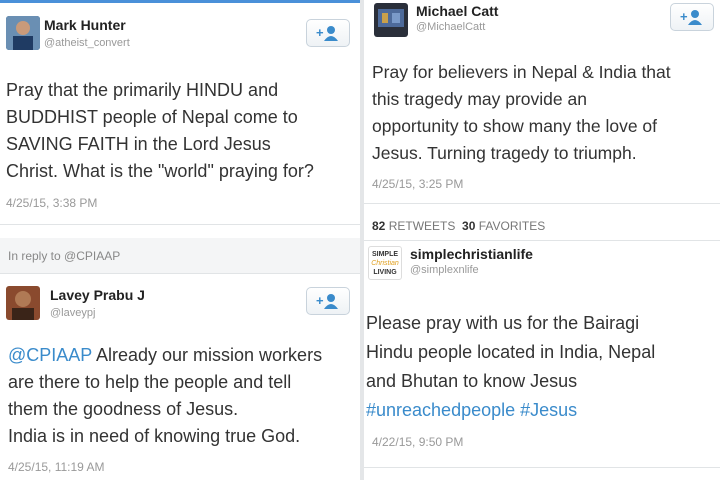 This screenshot has width=720, height=480. I want to click on reply-context-bar: In reply to @CPIAAP, so click(180, 256).